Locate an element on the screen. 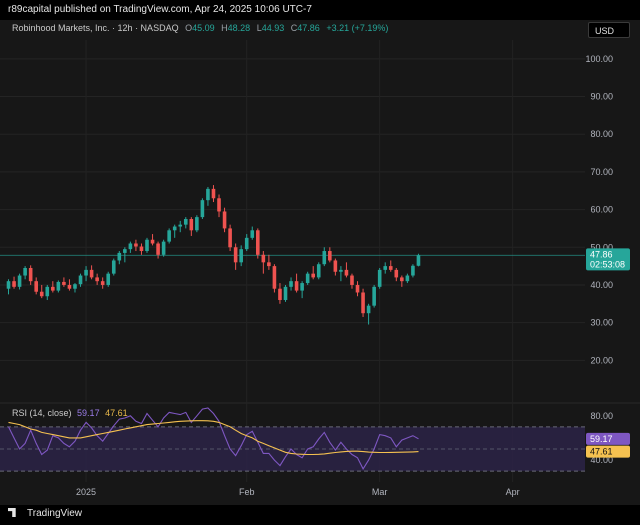 The image size is (640, 525). price-tick-label: 40.00 is located at coordinates (601, 285).